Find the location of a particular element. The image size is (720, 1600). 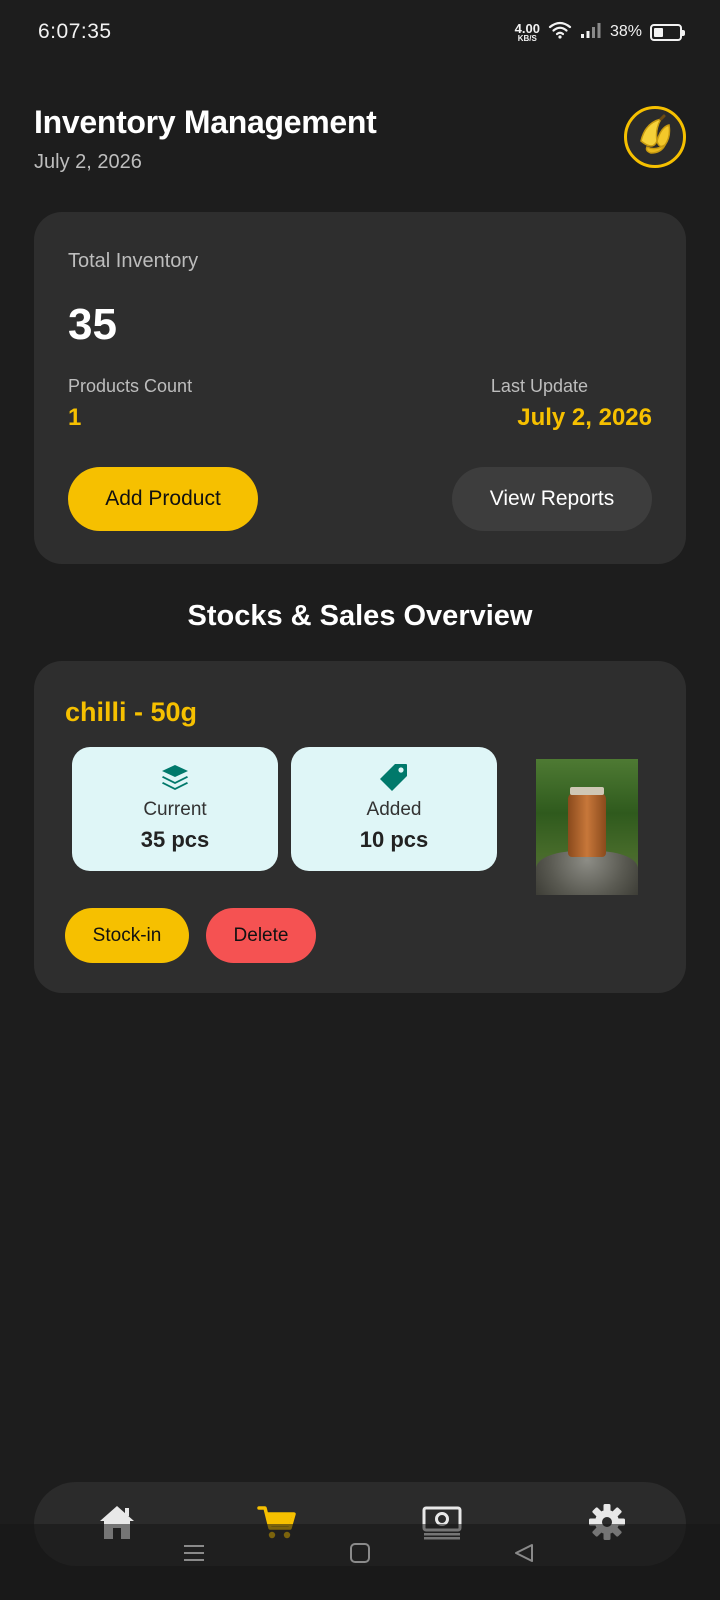

wifi-icon is located at coordinates (560, 32).